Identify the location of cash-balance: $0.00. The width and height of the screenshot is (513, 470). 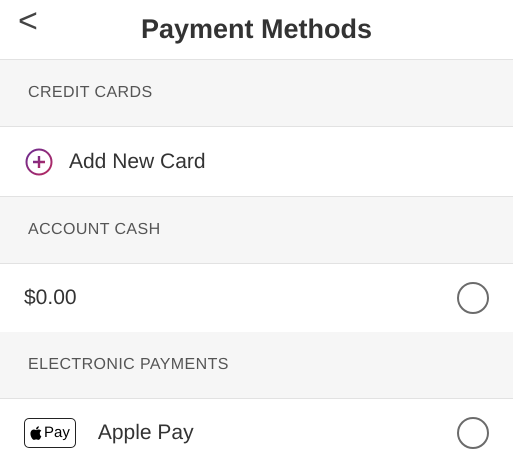
(50, 298).